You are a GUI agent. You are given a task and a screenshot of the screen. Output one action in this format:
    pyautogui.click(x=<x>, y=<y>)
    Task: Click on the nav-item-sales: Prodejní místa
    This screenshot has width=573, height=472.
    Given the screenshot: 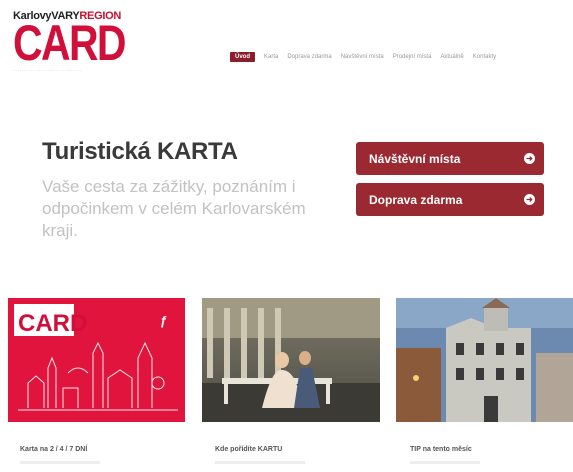 What is the action you would take?
    pyautogui.click(x=412, y=57)
    